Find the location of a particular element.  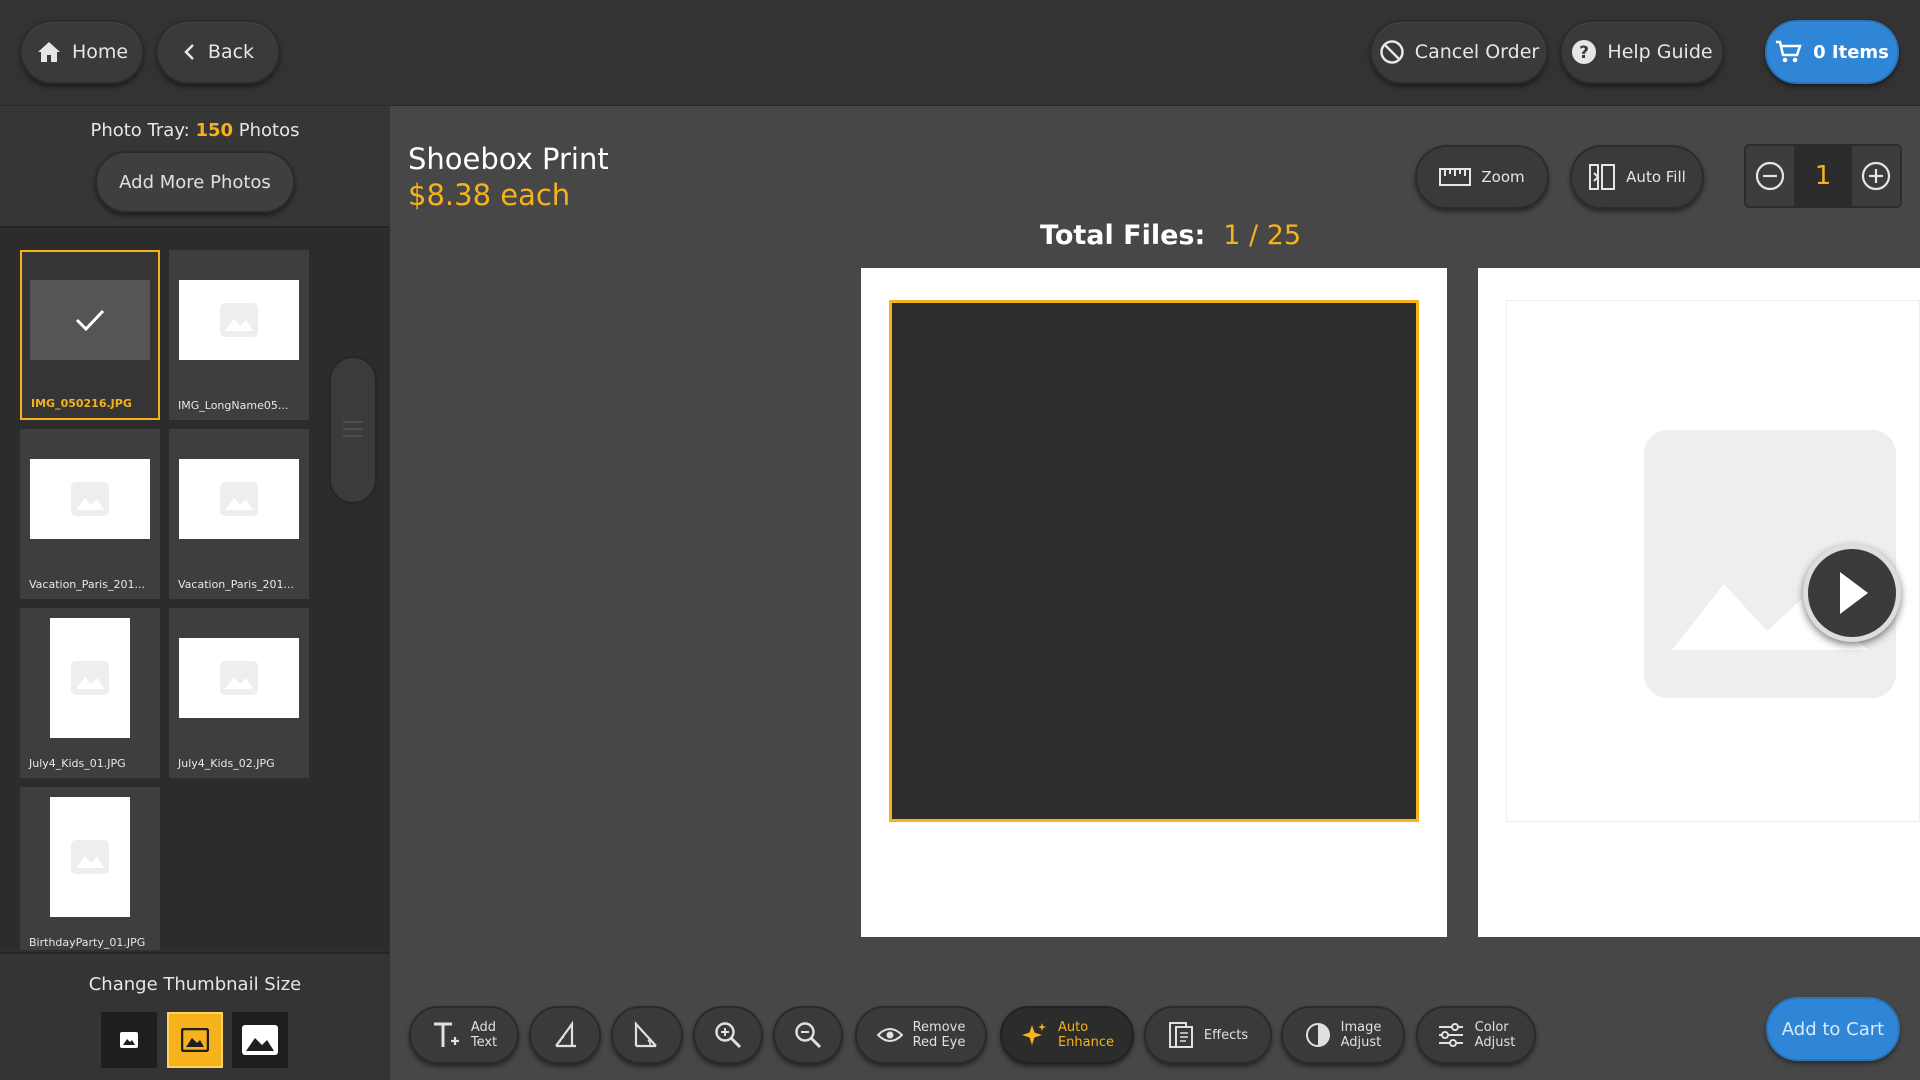

rotate-right-button is located at coordinates (647, 1035).